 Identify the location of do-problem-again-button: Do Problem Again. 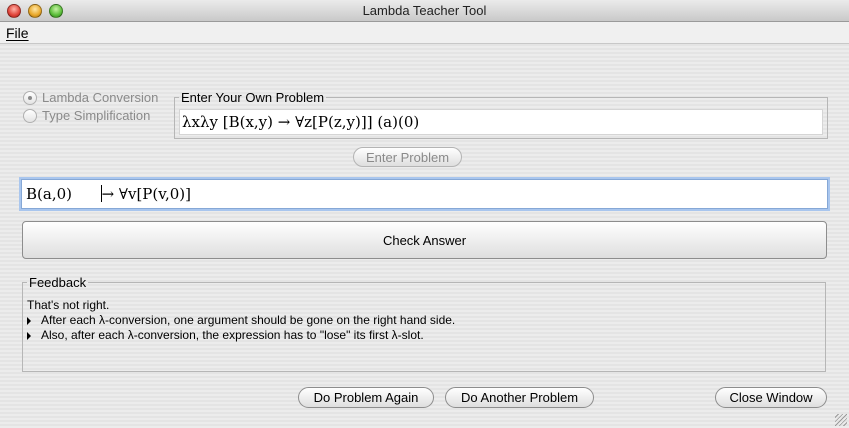
(366, 397).